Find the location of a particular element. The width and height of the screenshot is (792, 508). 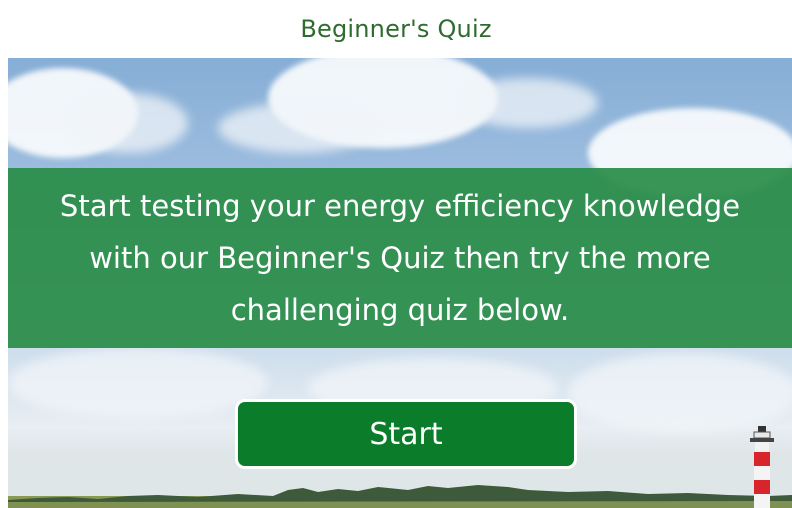

treeline-horizon is located at coordinates (400, 496).